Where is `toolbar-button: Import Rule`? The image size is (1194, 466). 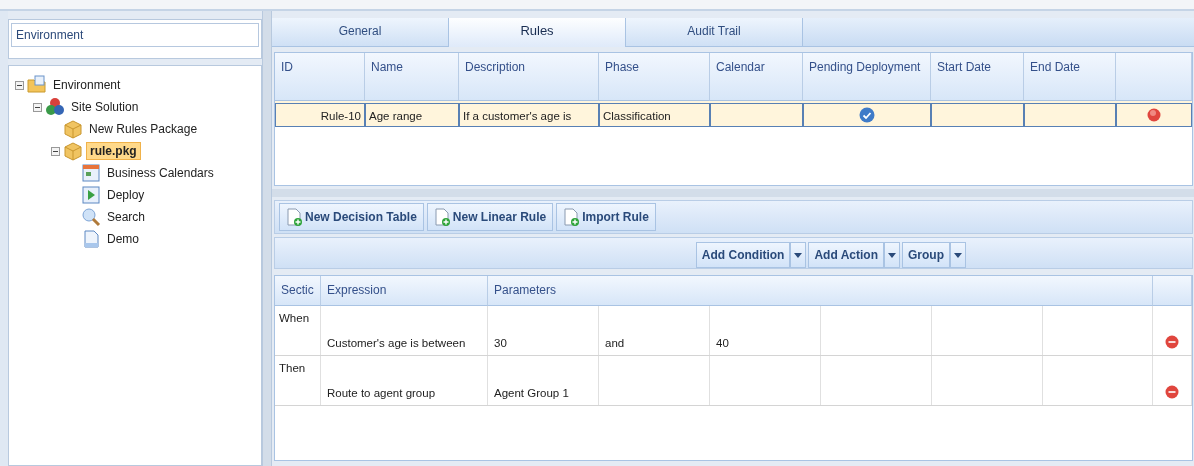
toolbar-button: Import Rule is located at coordinates (606, 217).